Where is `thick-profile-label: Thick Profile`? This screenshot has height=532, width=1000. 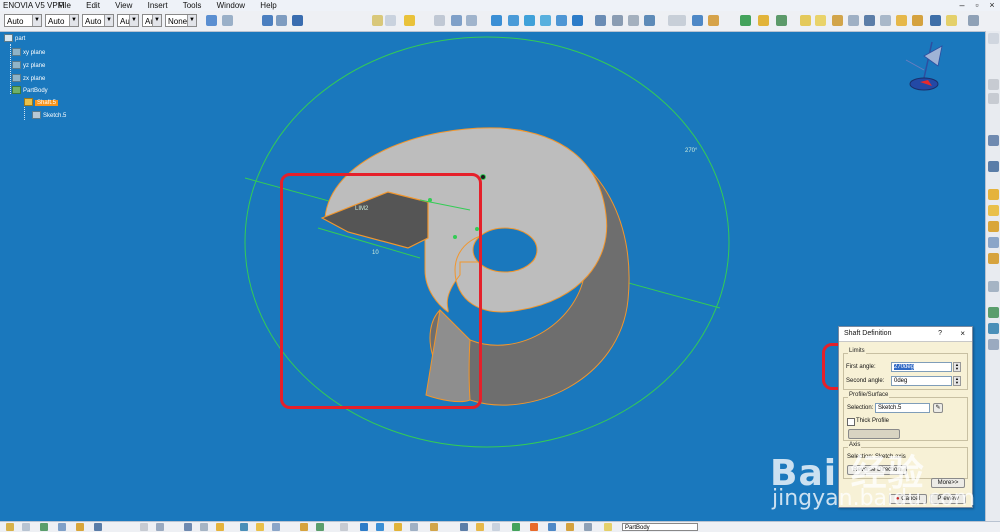 thick-profile-label: Thick Profile is located at coordinates (873, 421).